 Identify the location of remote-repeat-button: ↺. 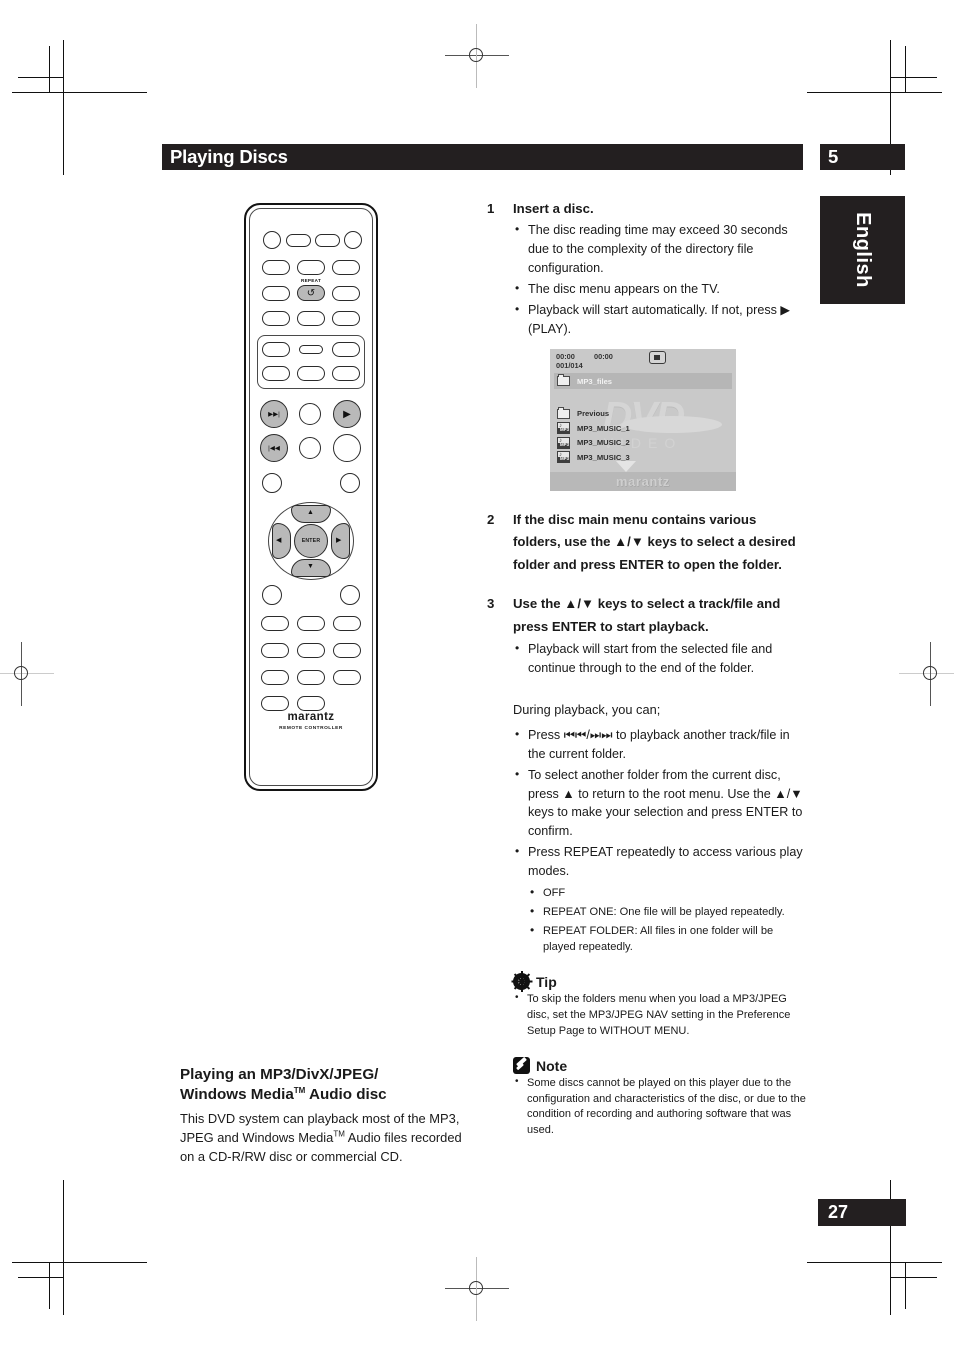
(311, 293).